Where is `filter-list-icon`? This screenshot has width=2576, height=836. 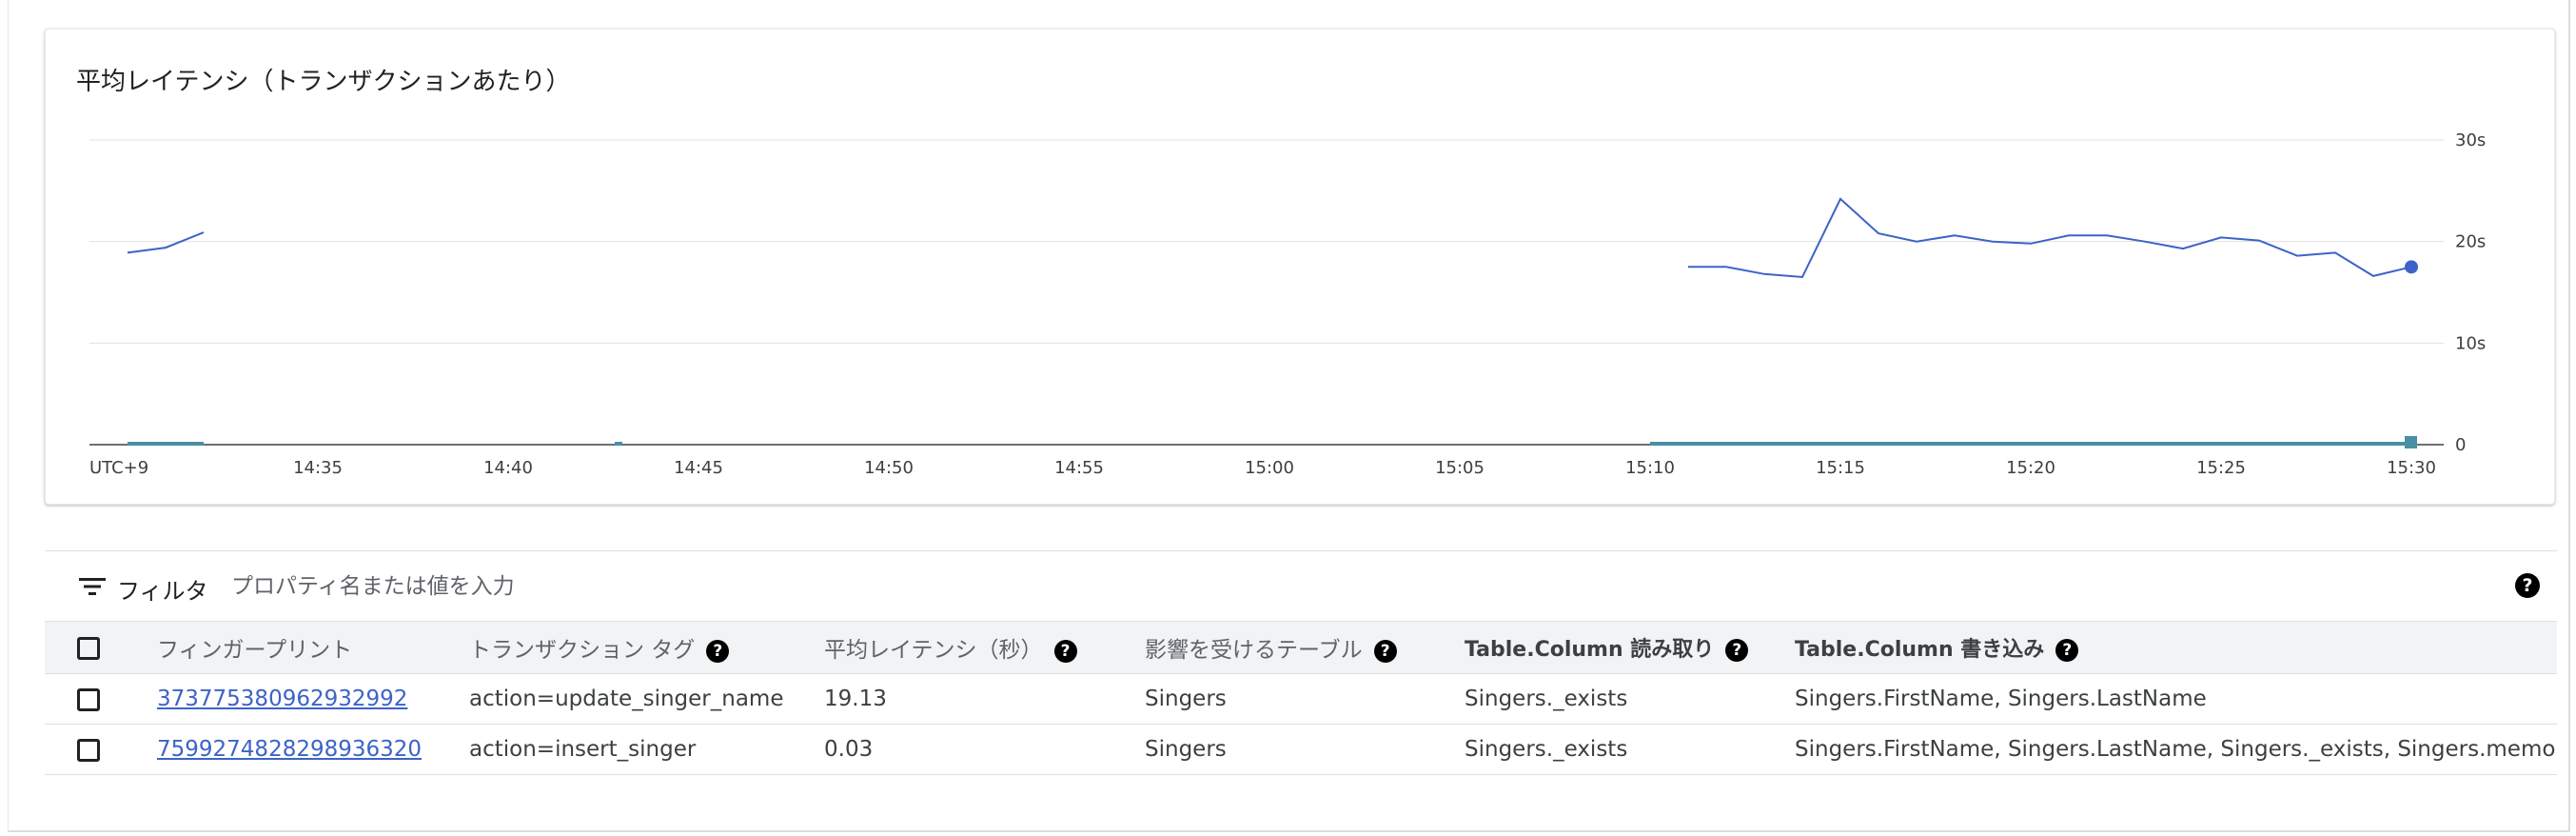
filter-list-icon is located at coordinates (92, 589).